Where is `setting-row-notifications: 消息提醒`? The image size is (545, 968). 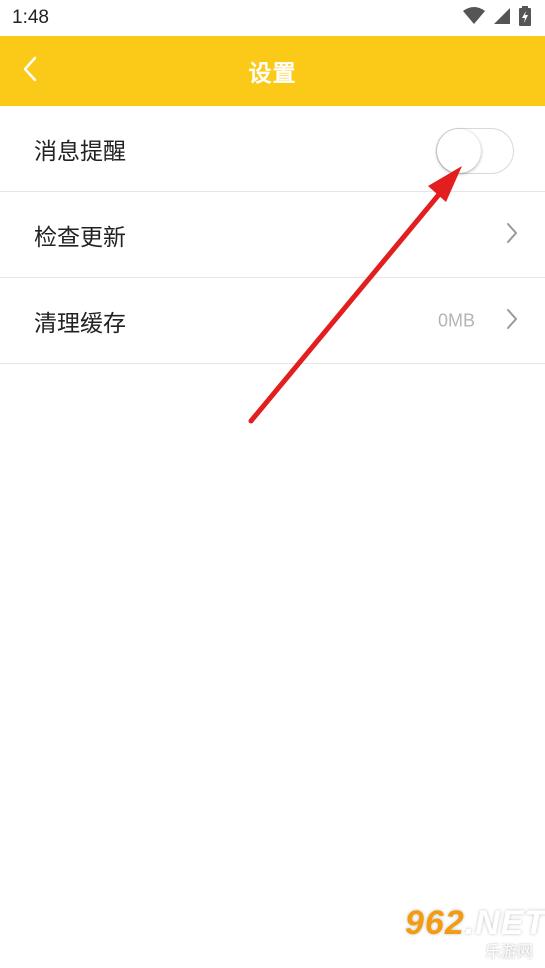 setting-row-notifications: 消息提醒 is located at coordinates (272, 149).